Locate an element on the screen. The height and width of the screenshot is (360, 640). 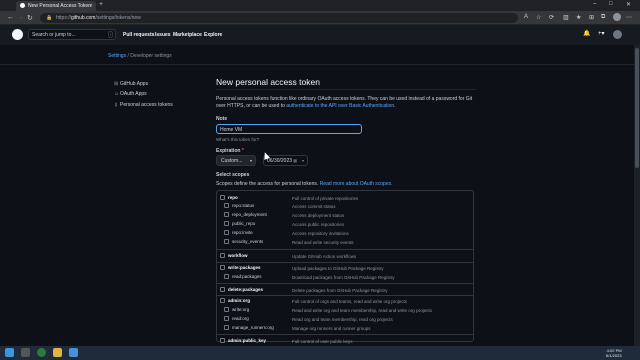
scope-name: repo:invite is located at coordinates (242, 232).